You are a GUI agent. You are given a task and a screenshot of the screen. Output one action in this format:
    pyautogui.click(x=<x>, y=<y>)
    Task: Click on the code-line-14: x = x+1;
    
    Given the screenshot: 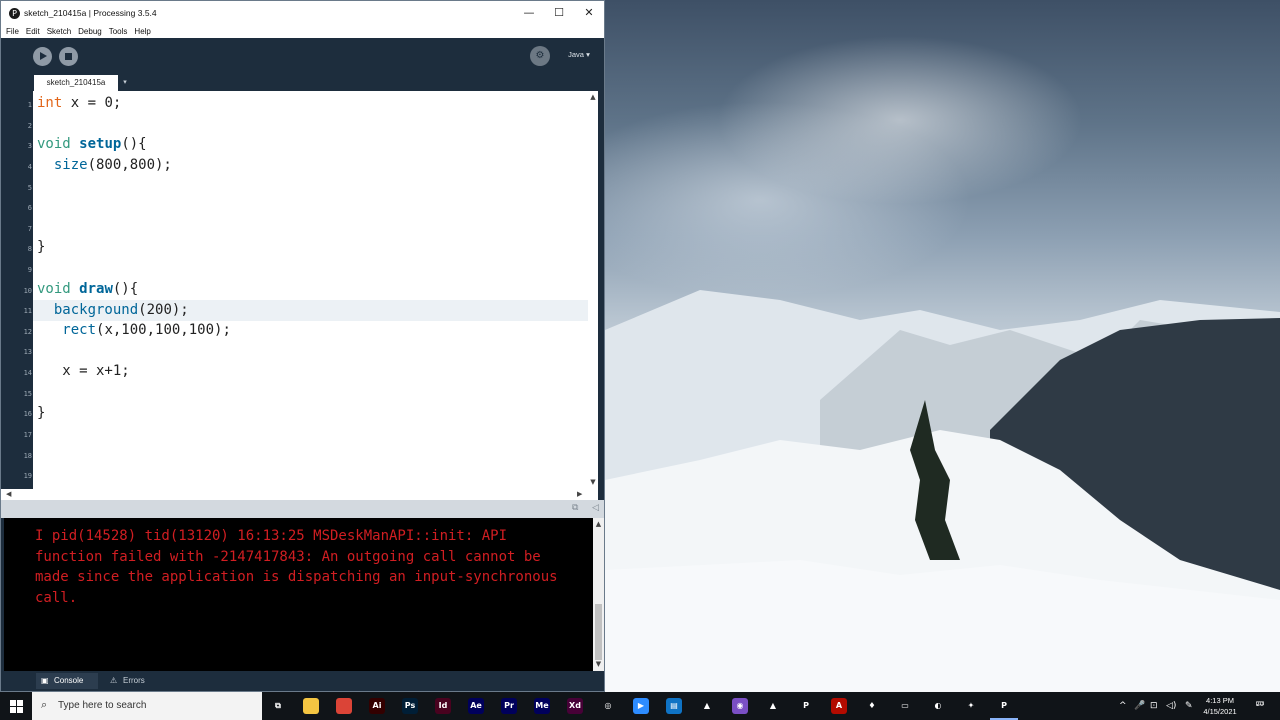 What is the action you would take?
    pyautogui.click(x=83, y=371)
    